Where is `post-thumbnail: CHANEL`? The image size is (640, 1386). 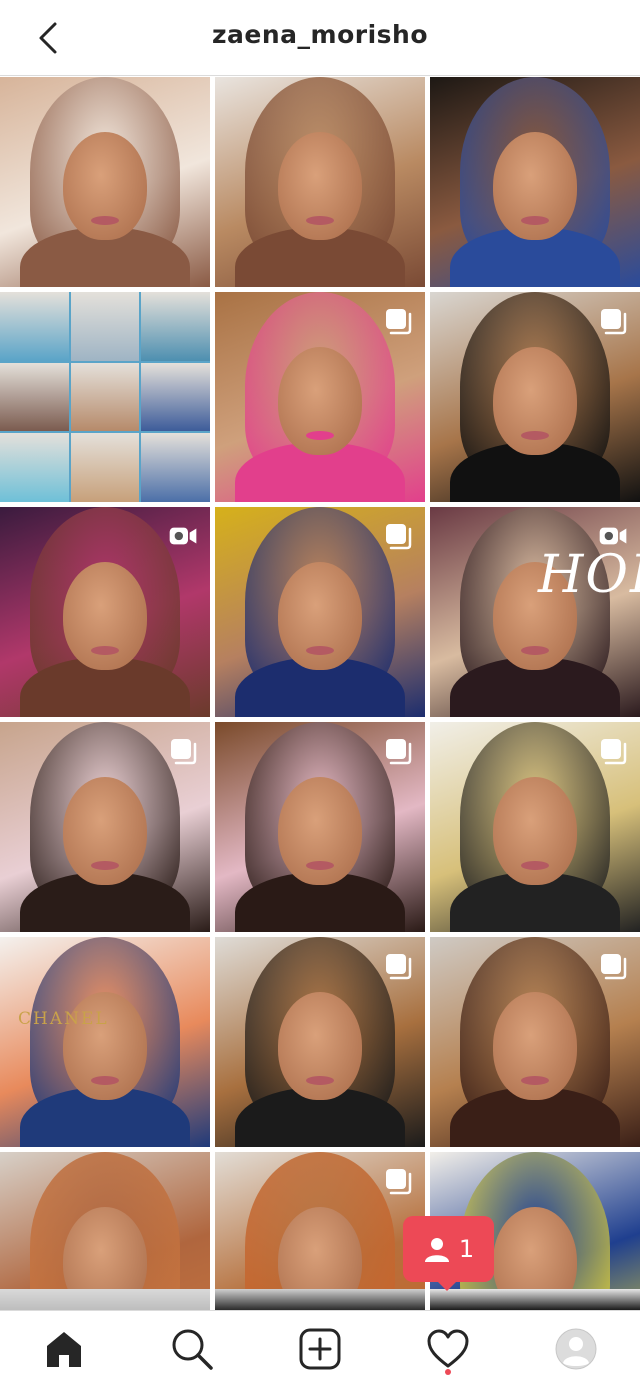
post-thumbnail: CHANEL is located at coordinates (105, 1042).